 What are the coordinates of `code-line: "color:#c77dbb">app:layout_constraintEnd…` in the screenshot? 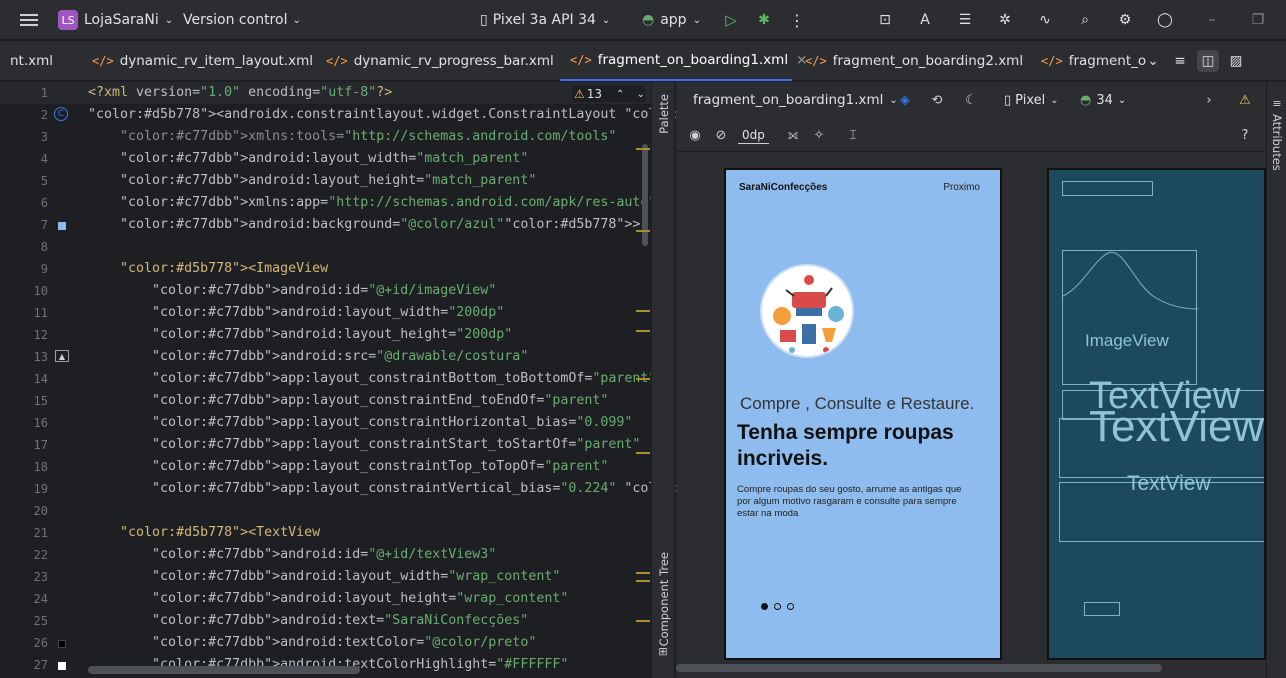 It's located at (380, 400).